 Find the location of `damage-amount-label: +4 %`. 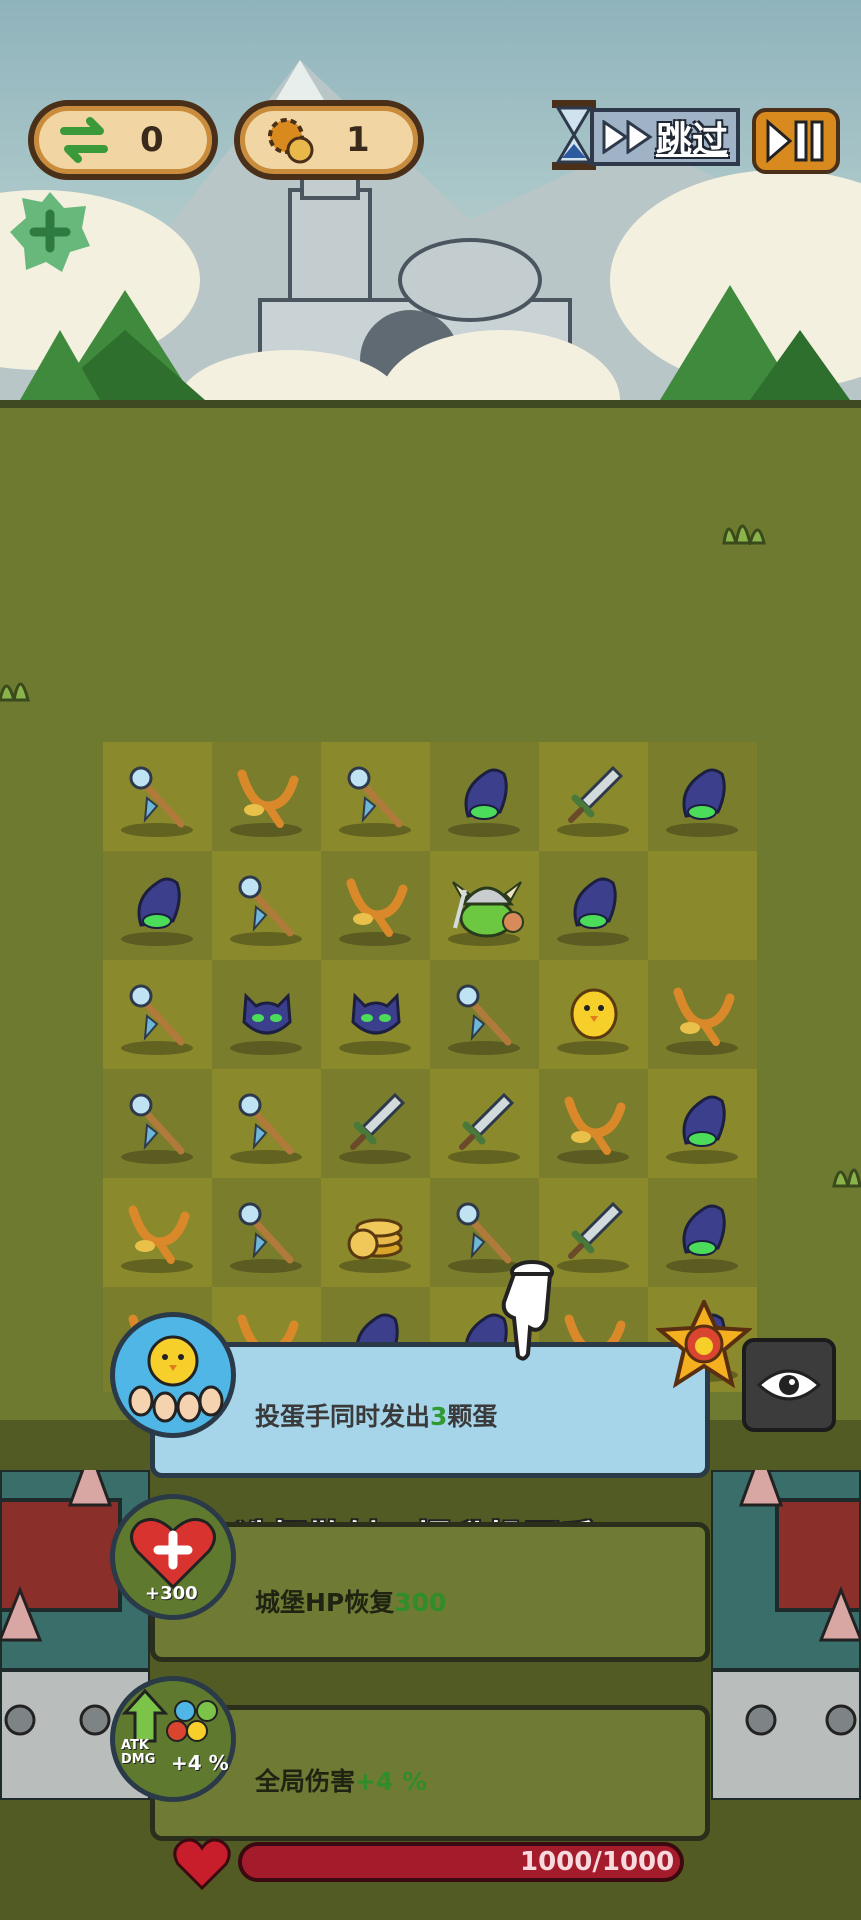

damage-amount-label: +4 % is located at coordinates (200, 1763).